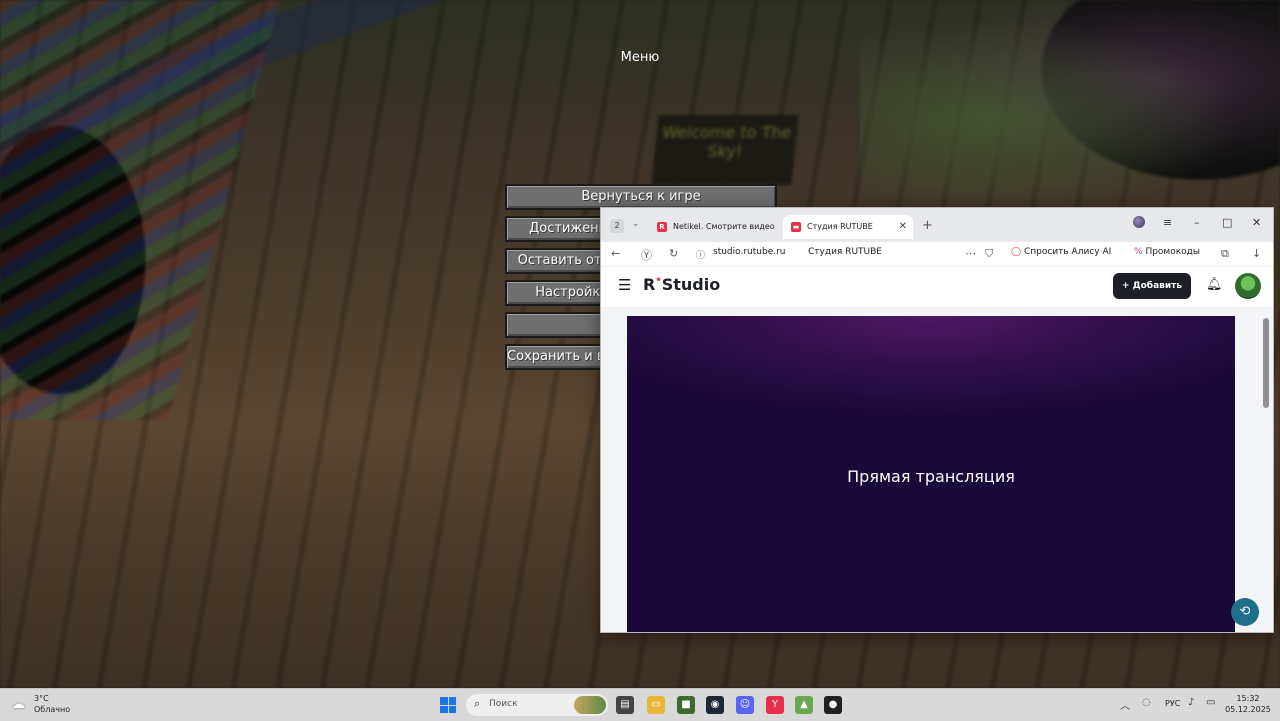  Describe the element at coordinates (1016, 252) in the screenshot. I see `alice-icon: ◯` at that location.